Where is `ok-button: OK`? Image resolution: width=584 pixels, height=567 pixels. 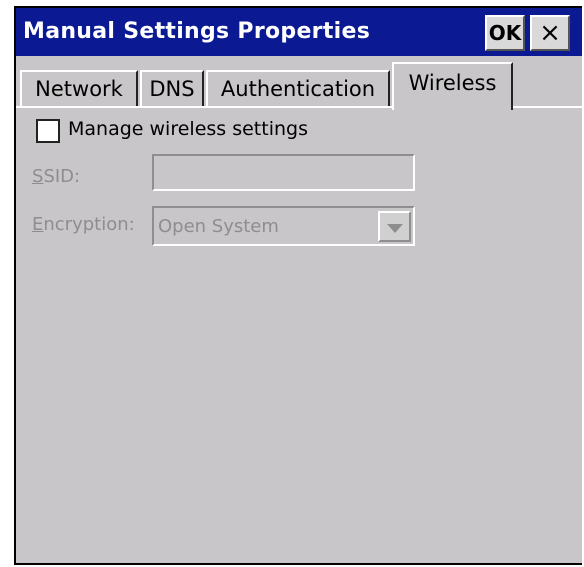
ok-button: OK is located at coordinates (505, 33).